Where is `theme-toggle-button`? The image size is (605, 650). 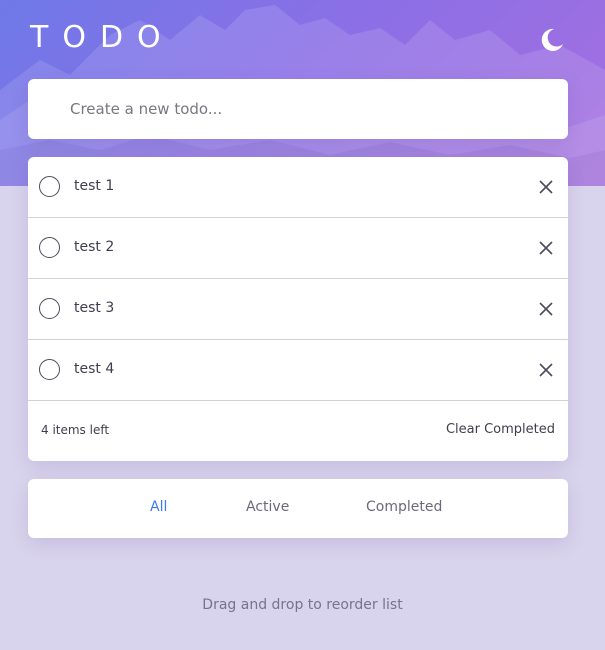 theme-toggle-button is located at coordinates (552, 40).